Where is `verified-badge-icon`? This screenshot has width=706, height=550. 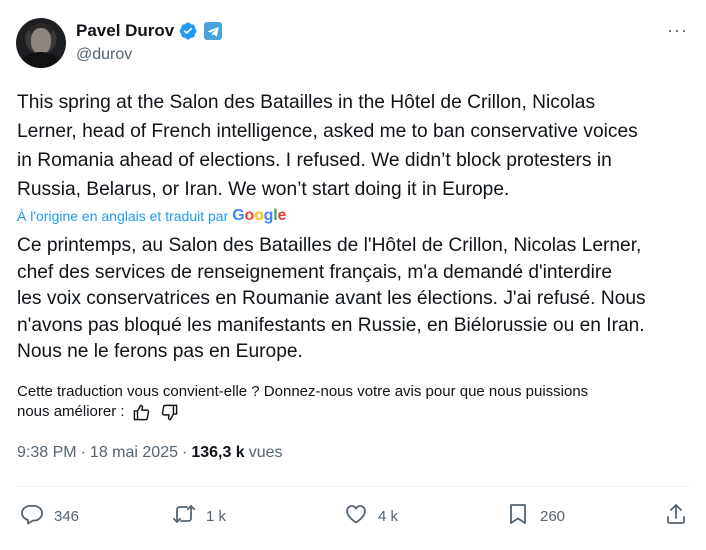
verified-badge-icon is located at coordinates (188, 31).